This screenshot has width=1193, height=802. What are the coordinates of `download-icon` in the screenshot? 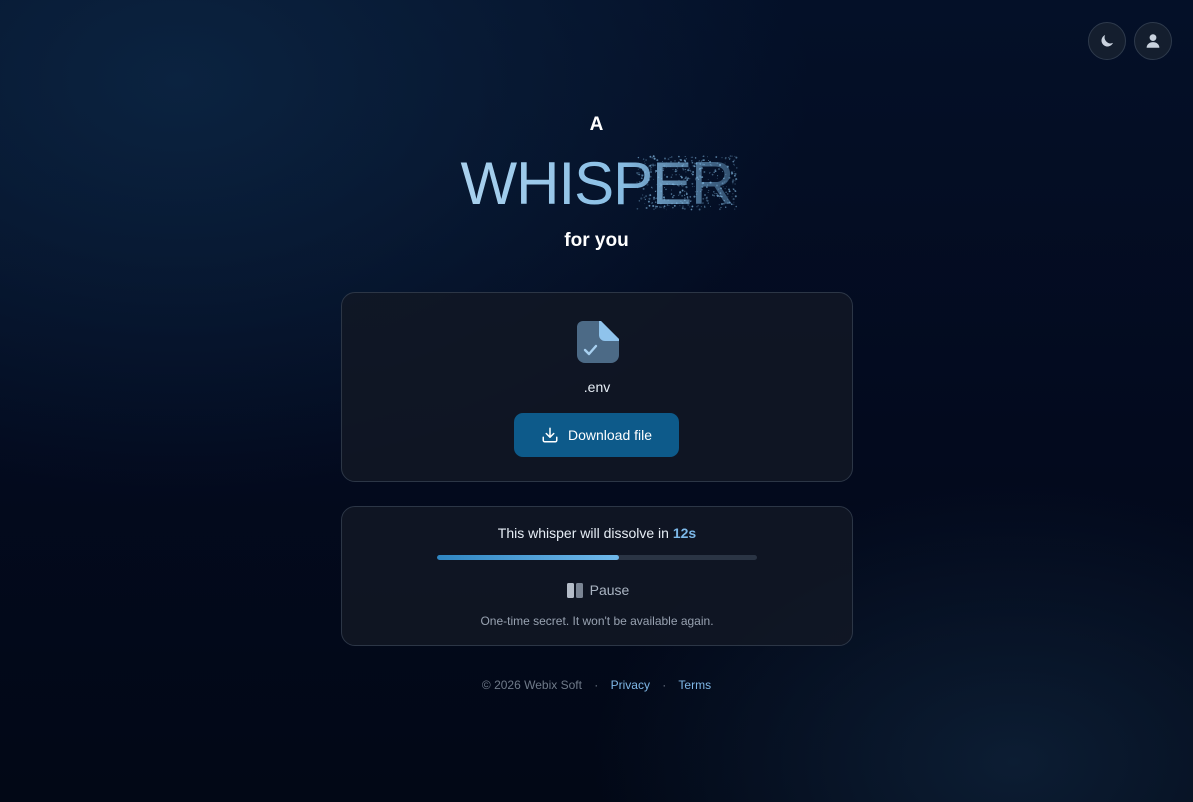 It's located at (550, 435).